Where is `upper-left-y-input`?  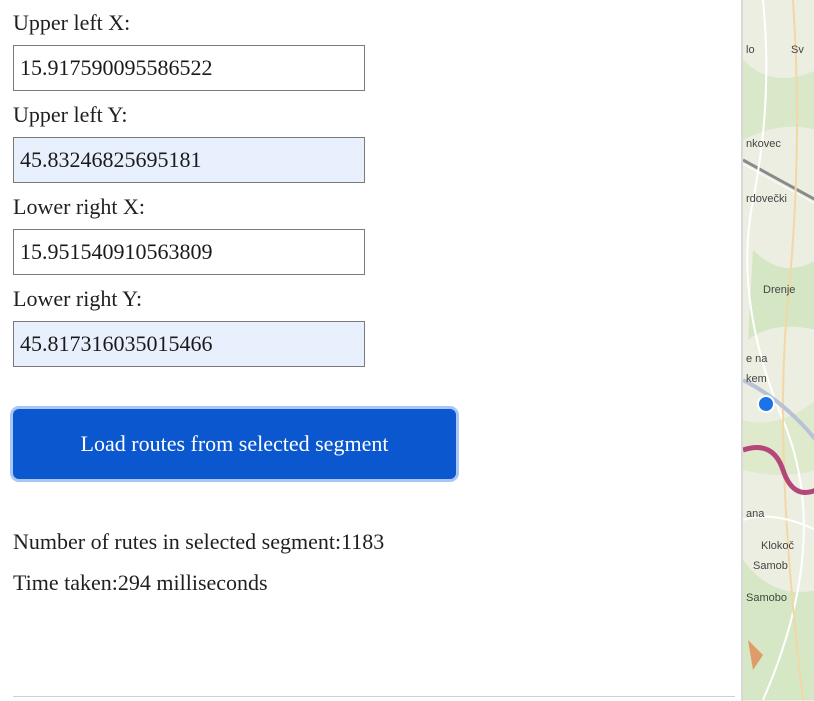 upper-left-y-input is located at coordinates (189, 160).